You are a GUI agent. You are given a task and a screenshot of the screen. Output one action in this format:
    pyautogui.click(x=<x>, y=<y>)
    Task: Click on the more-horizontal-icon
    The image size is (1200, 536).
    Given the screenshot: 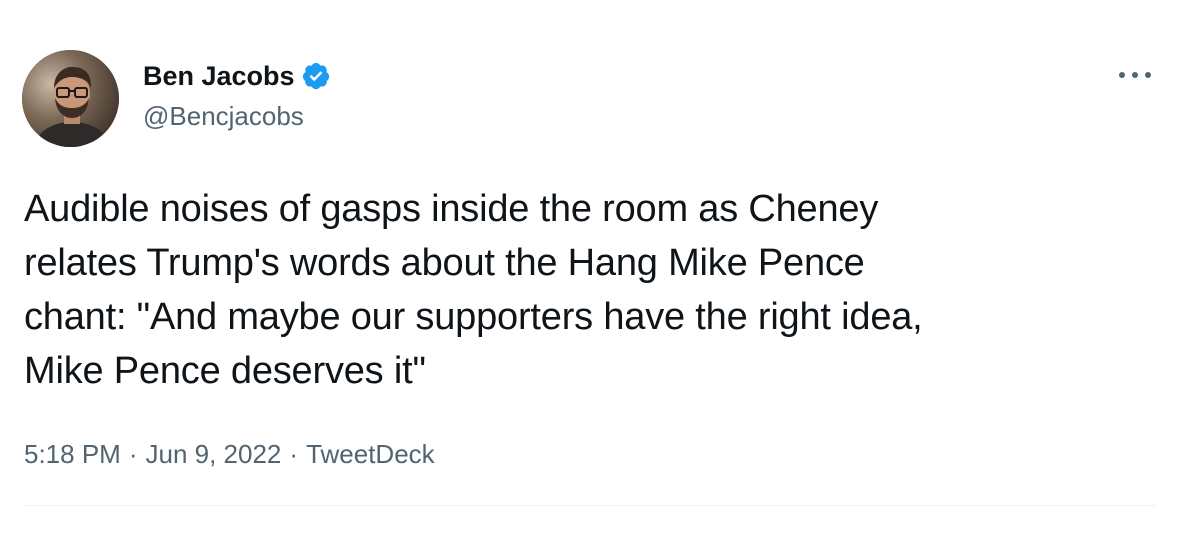 What is the action you would take?
    pyautogui.click(x=1135, y=75)
    